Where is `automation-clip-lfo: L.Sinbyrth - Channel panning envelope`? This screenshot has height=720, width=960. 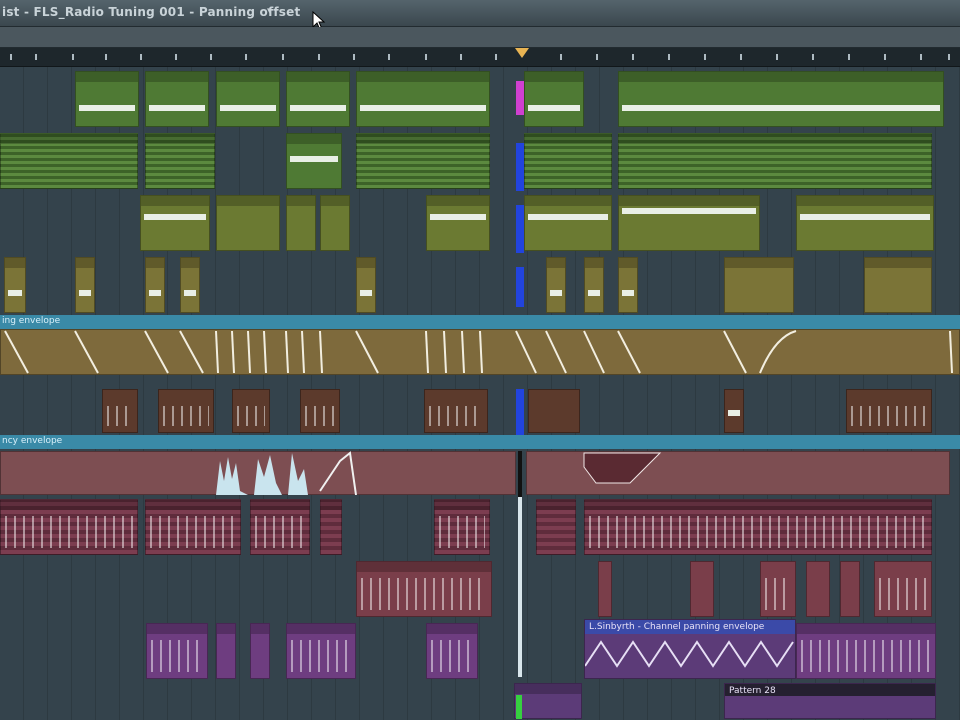
automation-clip-lfo: L.Sinbyrth - Channel panning envelope is located at coordinates (690, 649).